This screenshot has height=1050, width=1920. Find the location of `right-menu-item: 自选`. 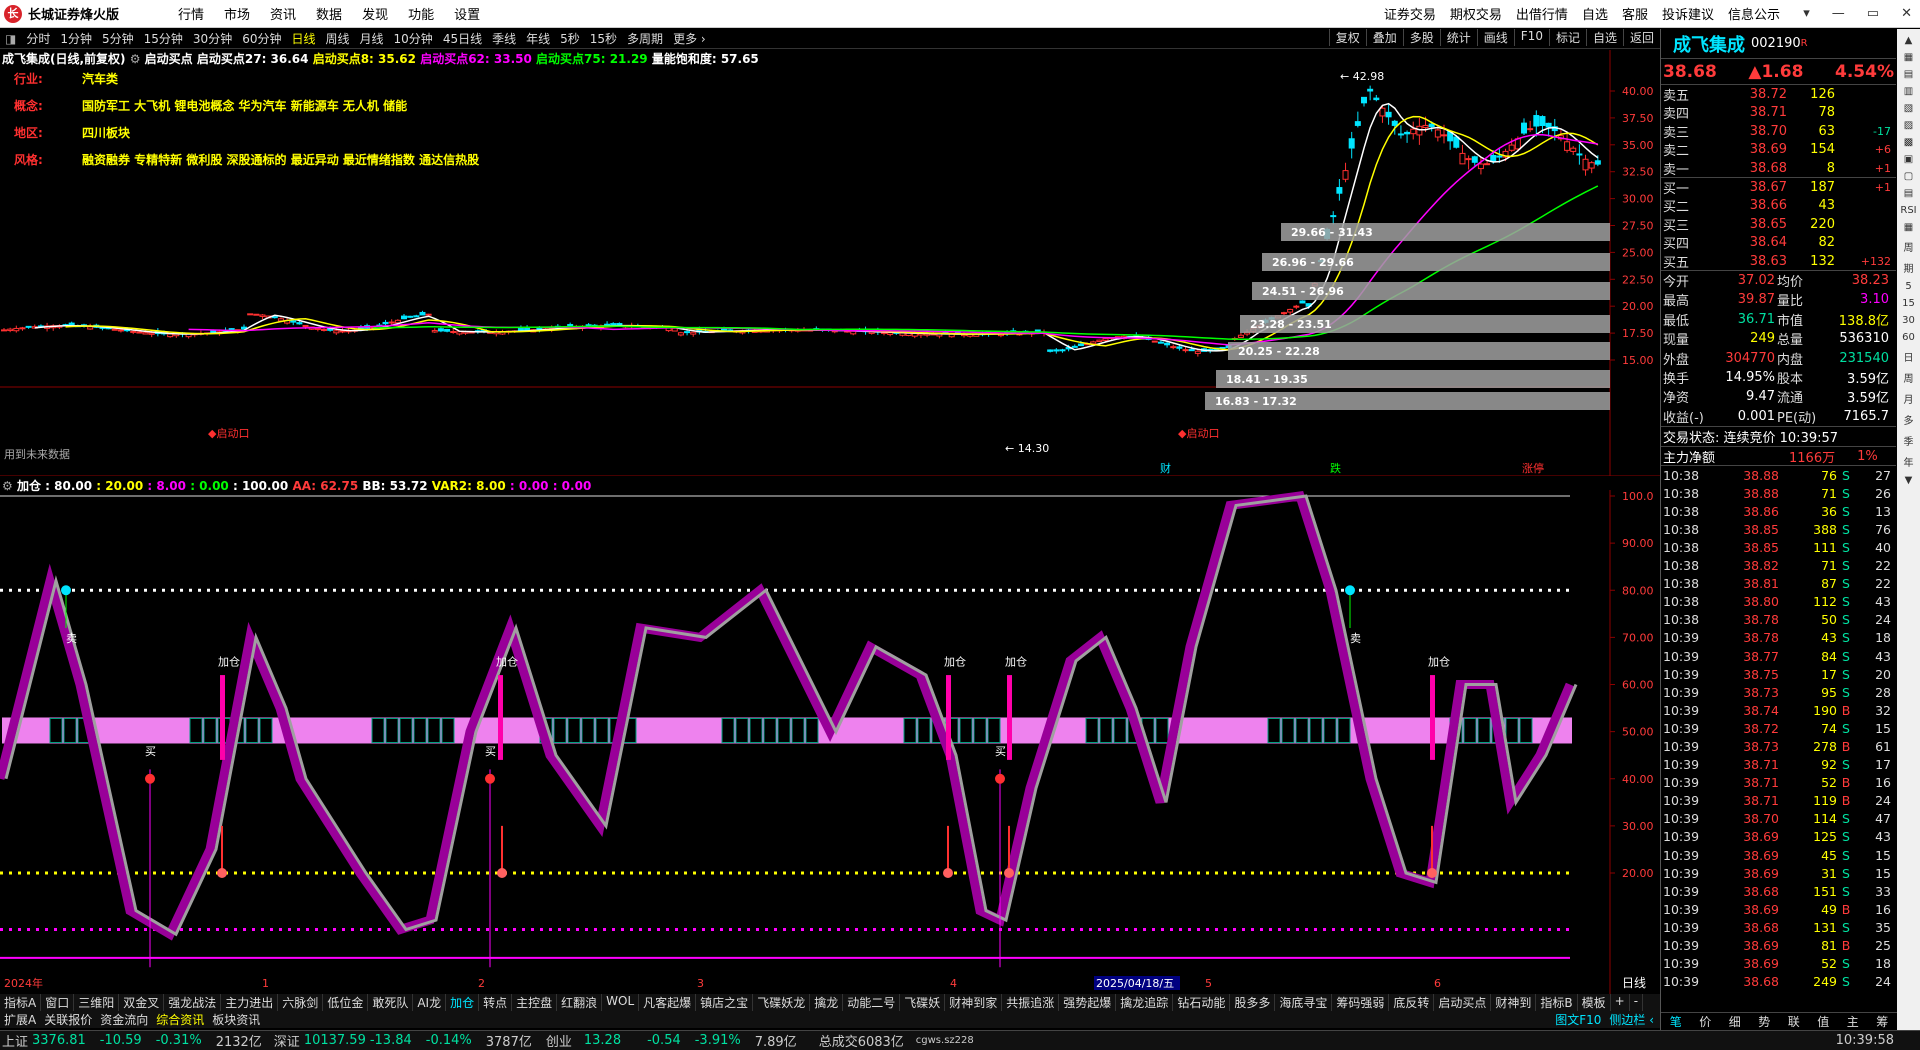

right-menu-item: 自选 is located at coordinates (1595, 13).